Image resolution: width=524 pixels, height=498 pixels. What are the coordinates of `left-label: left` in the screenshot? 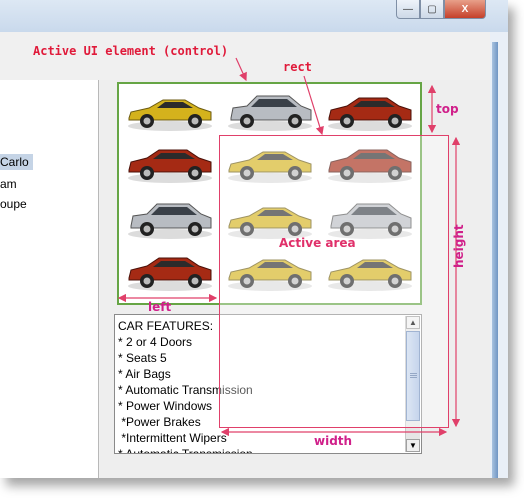 It's located at (160, 307).